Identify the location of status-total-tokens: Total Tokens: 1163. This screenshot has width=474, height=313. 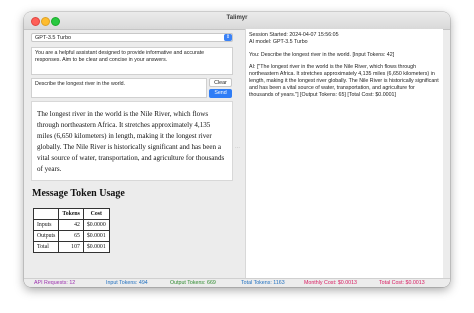
(263, 283).